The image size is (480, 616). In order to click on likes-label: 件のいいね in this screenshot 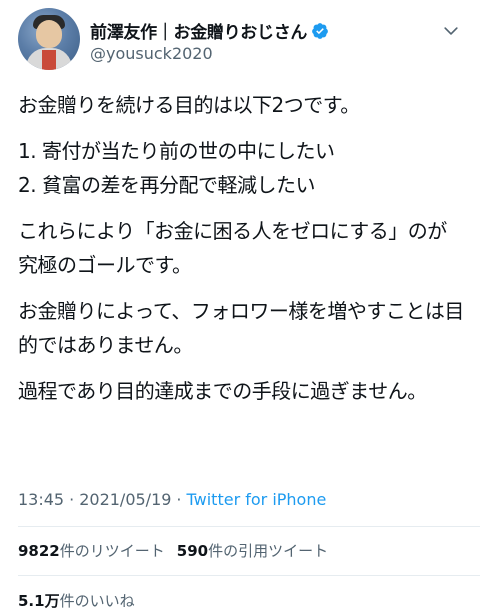, I will do `click(97, 601)`.